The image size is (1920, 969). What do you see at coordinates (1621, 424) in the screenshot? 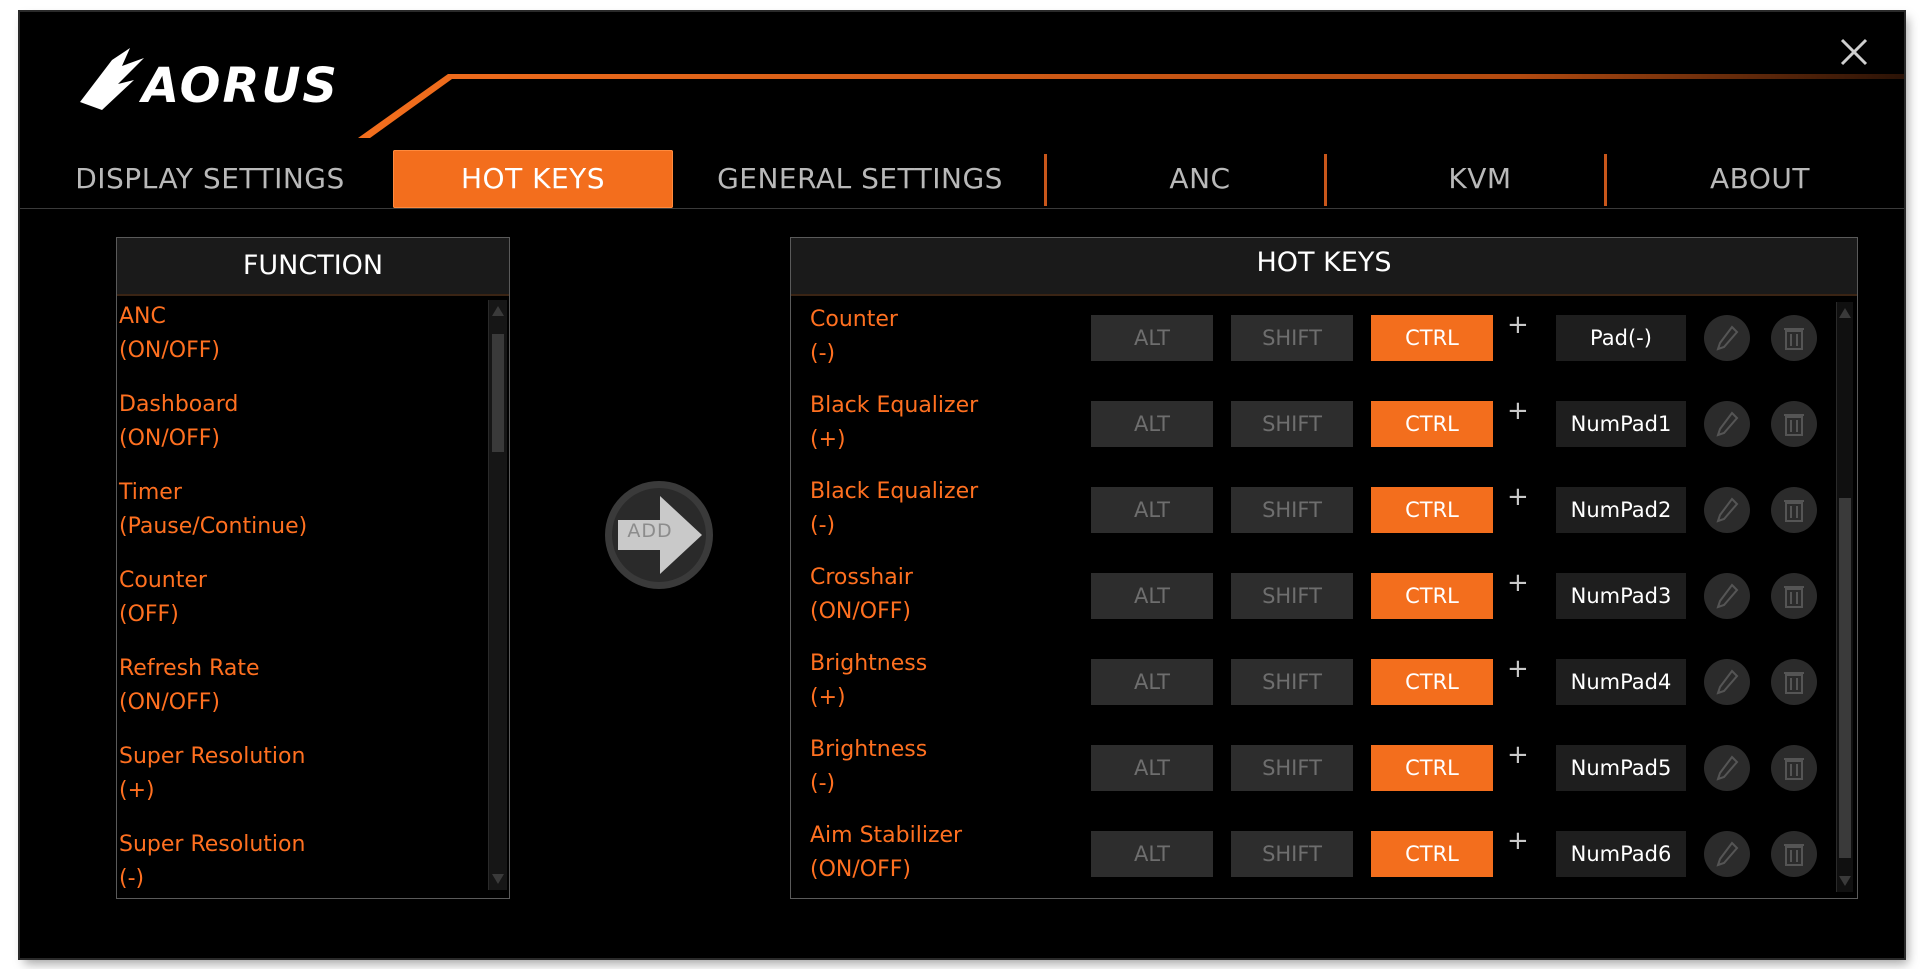
I see `hotkey-key-field: NumPad1` at bounding box center [1621, 424].